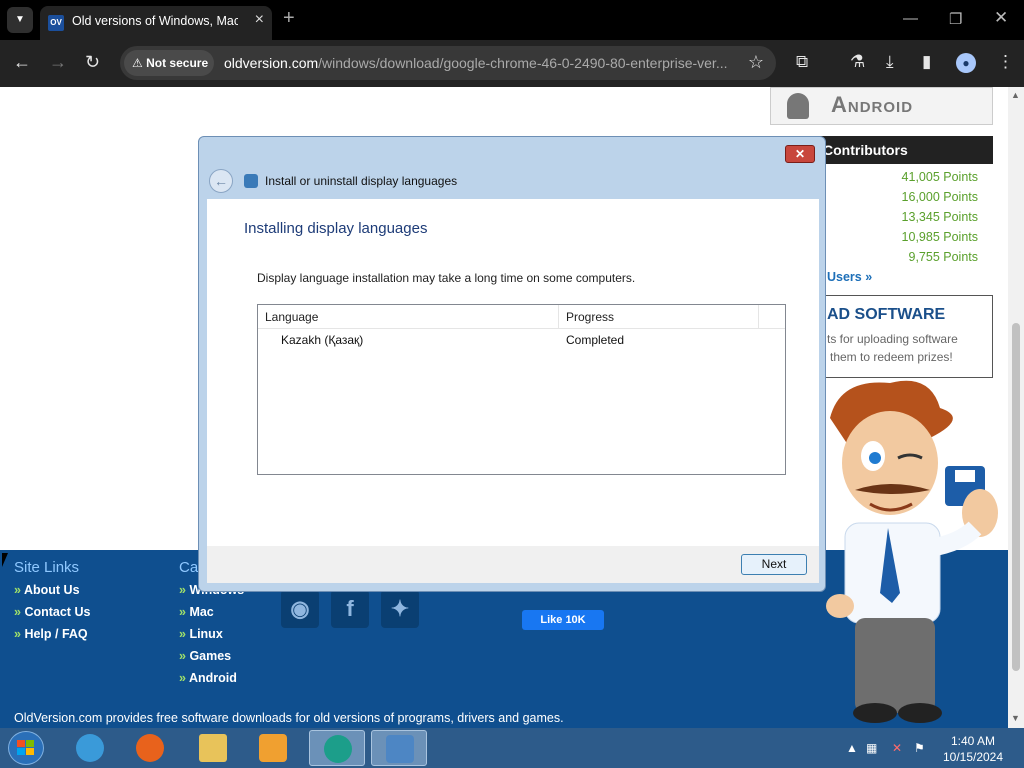 This screenshot has width=1024, height=768. I want to click on footer-link-label: Help / FAQ, so click(56, 634).